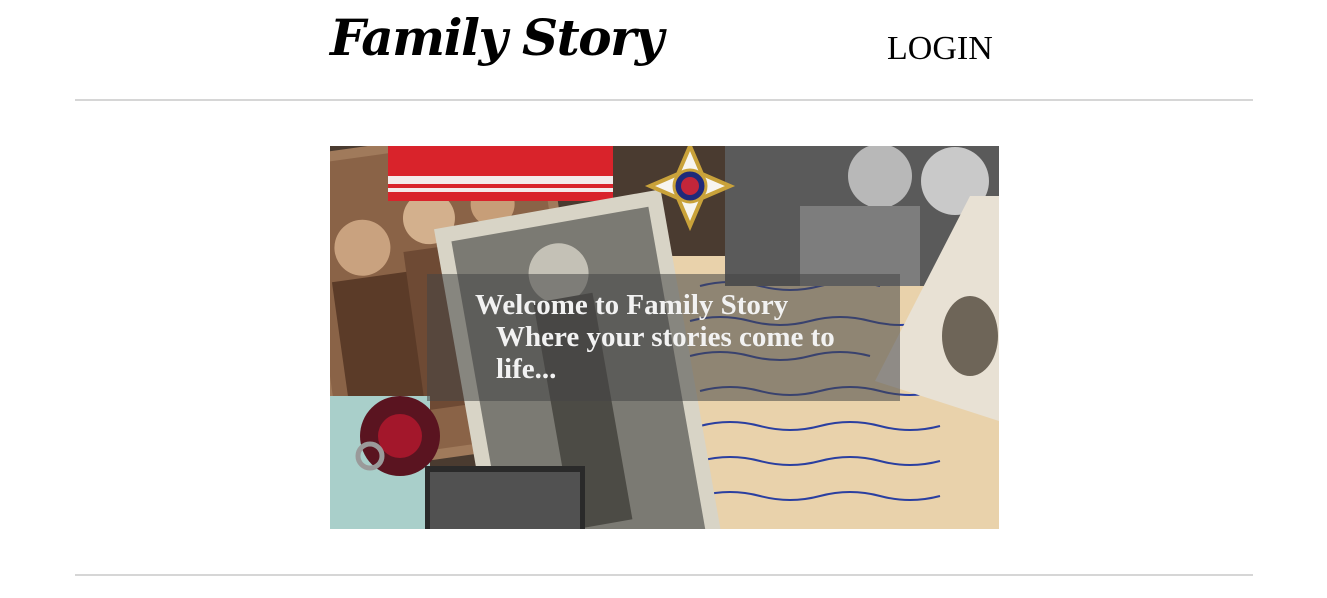 The width and height of the screenshot is (1327, 598). Describe the element at coordinates (664, 575) in the screenshot. I see `footer-divider` at that location.